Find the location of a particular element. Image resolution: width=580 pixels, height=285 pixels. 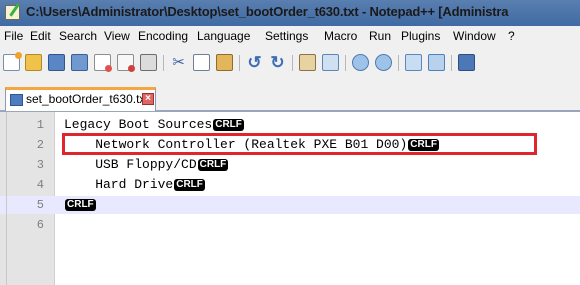

notepad-plus-plus-icon is located at coordinates (12, 12).